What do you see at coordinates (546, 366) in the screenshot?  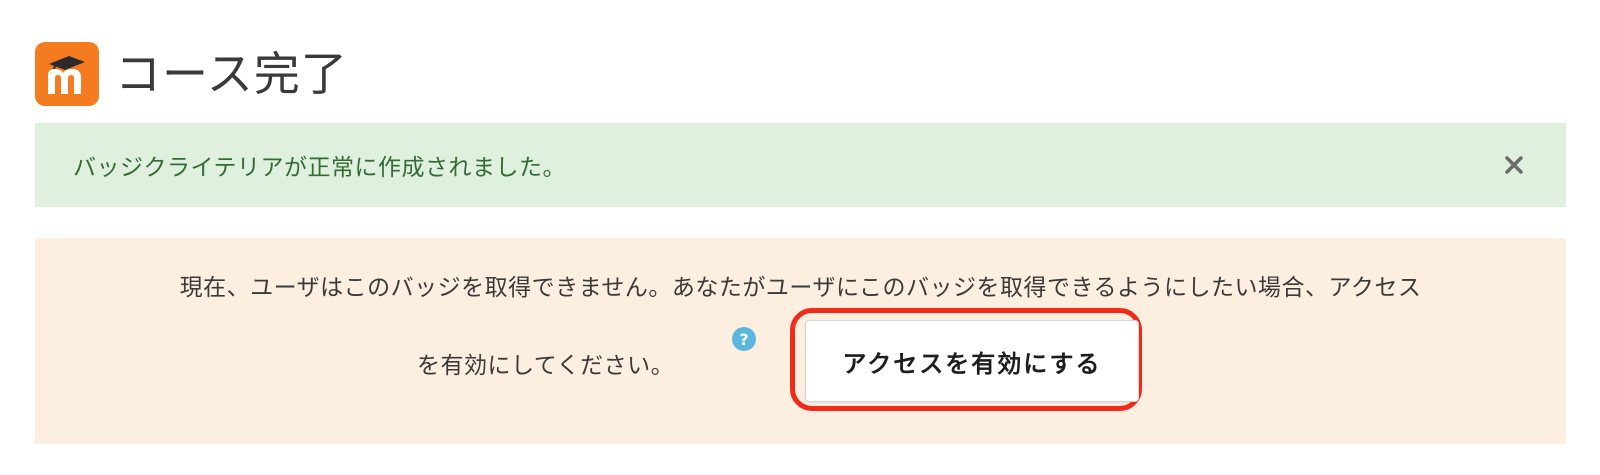 I see `warning-message-line2: を有効にしてください。` at bounding box center [546, 366].